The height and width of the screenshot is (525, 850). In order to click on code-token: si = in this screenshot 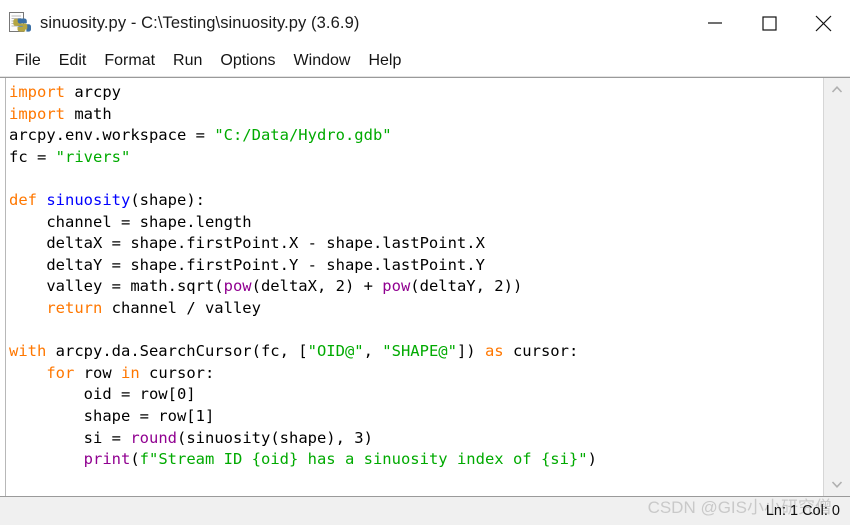, I will do `click(70, 437)`.